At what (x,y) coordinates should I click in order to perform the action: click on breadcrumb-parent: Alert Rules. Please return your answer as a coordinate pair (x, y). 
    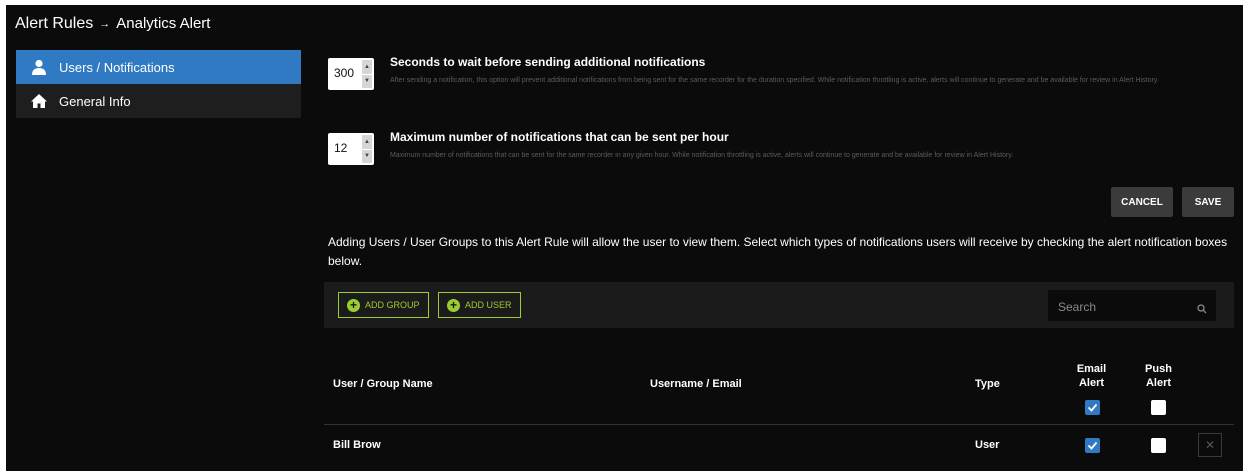
    Looking at the image, I should click on (54, 23).